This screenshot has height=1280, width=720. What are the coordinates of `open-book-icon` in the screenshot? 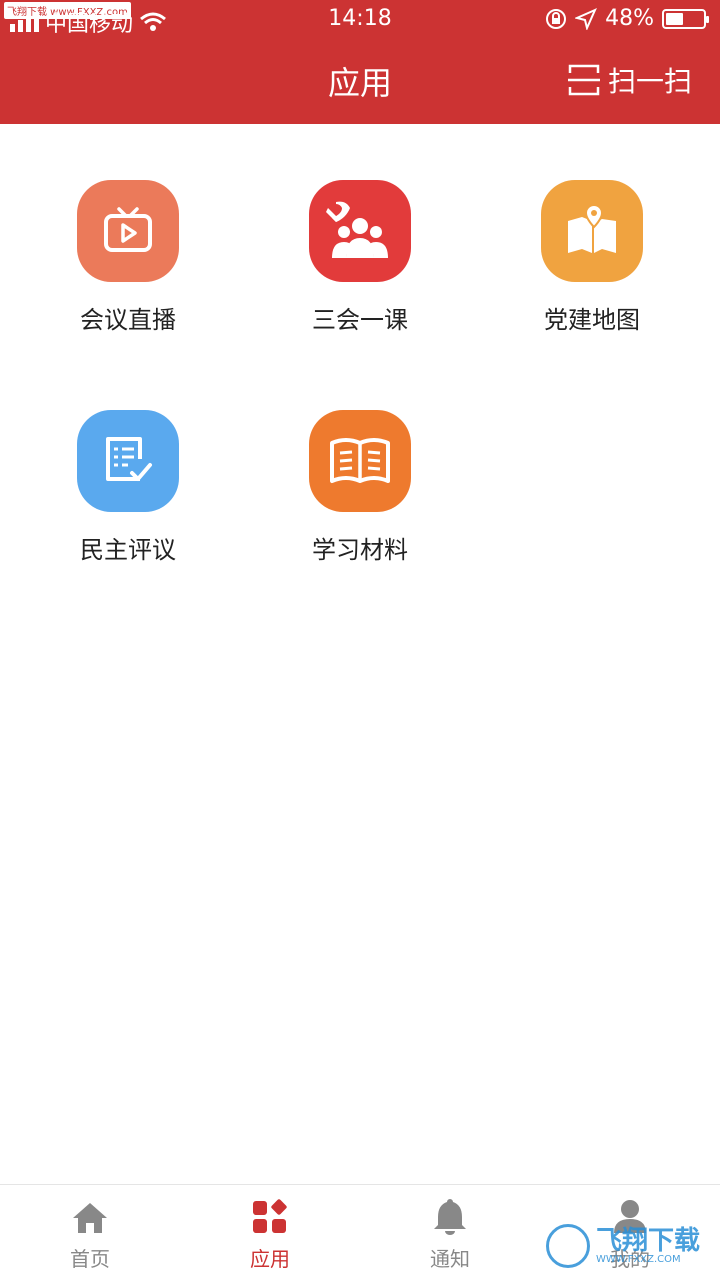 It's located at (360, 461).